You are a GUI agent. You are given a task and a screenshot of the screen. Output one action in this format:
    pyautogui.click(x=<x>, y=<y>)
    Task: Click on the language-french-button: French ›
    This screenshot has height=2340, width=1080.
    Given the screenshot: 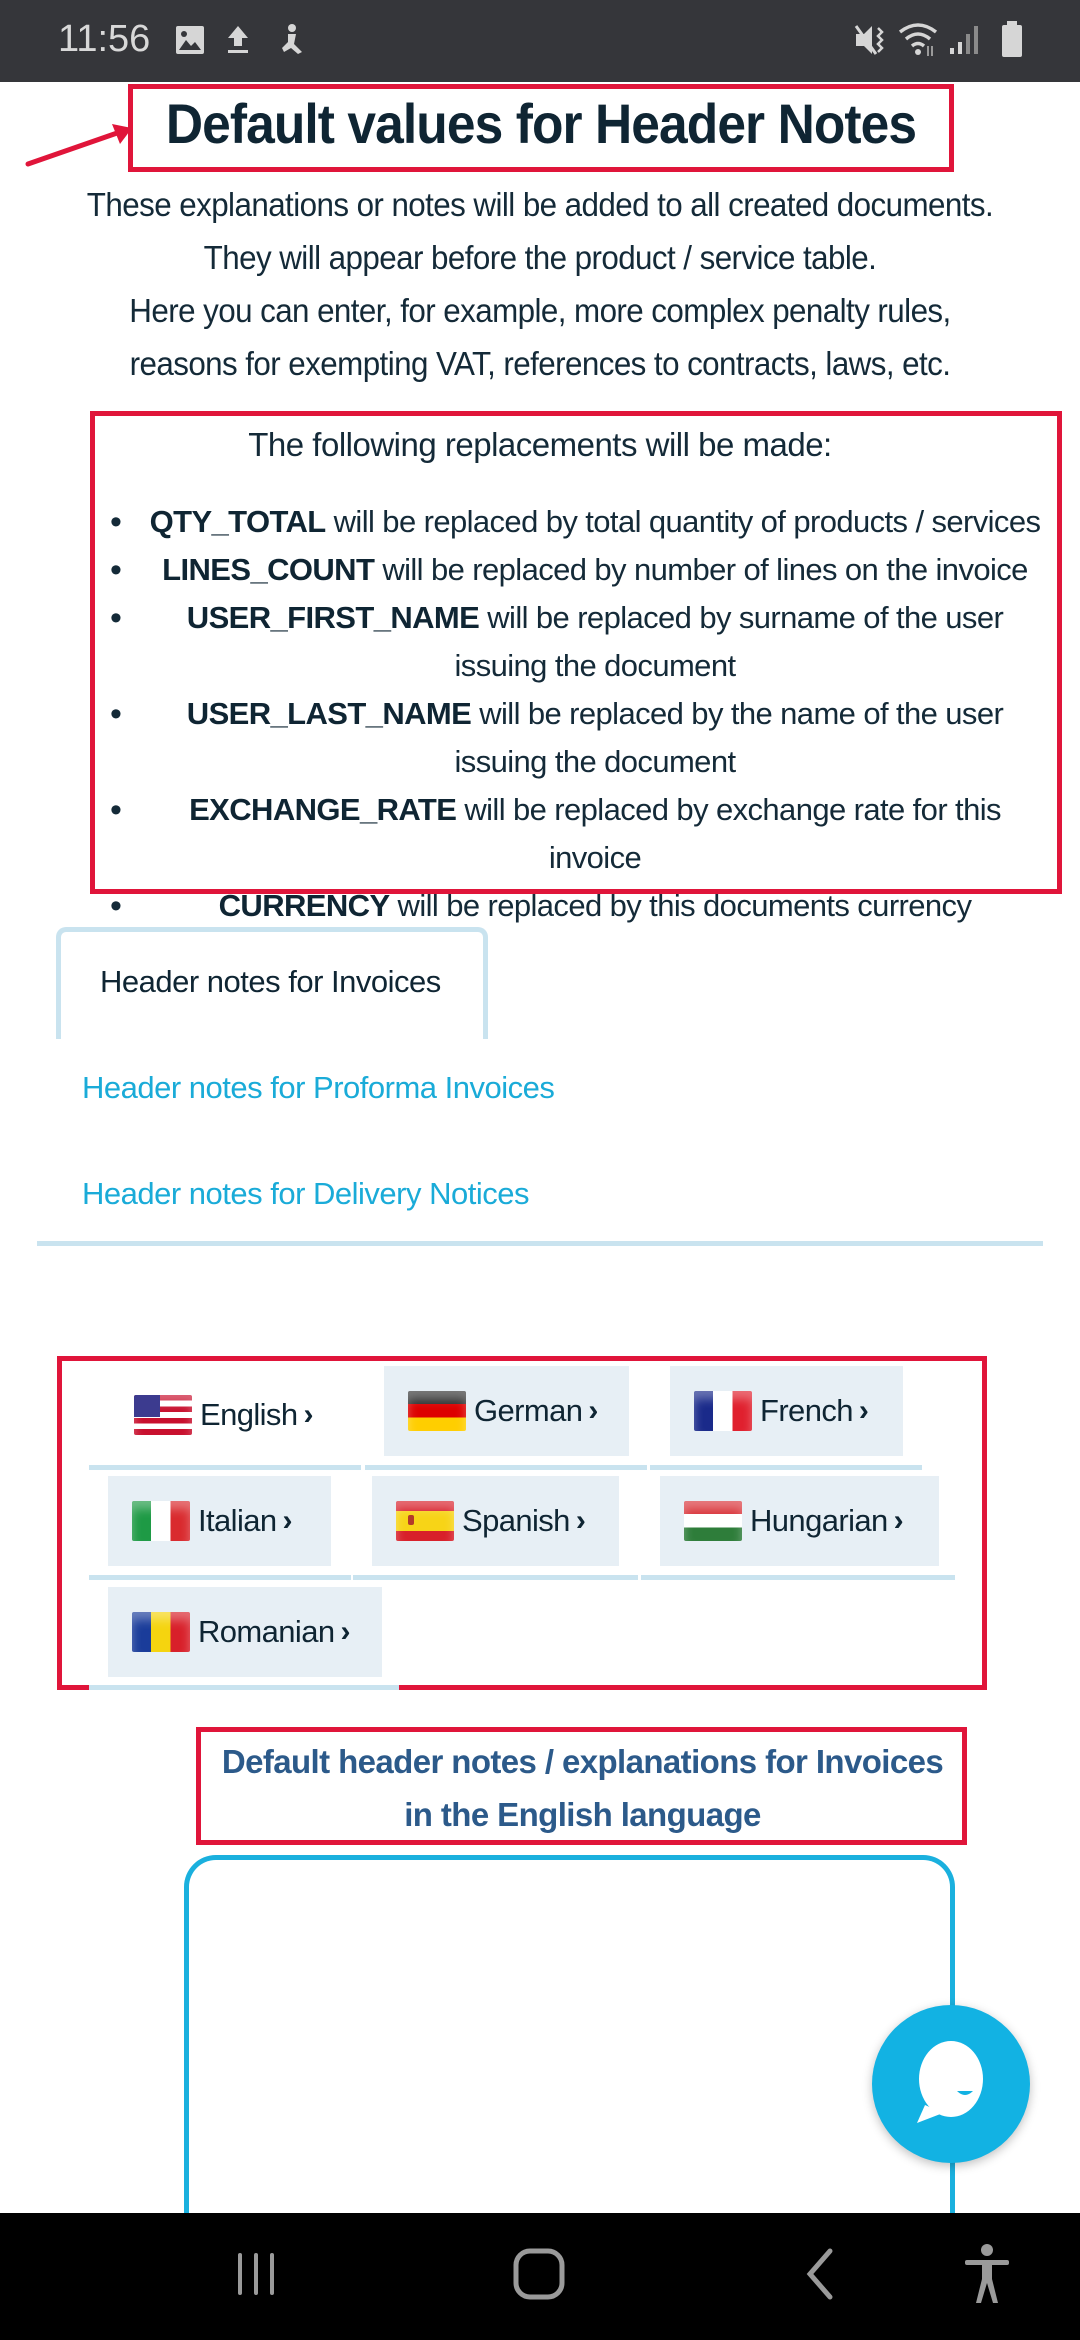 What is the action you would take?
    pyautogui.click(x=786, y=1411)
    